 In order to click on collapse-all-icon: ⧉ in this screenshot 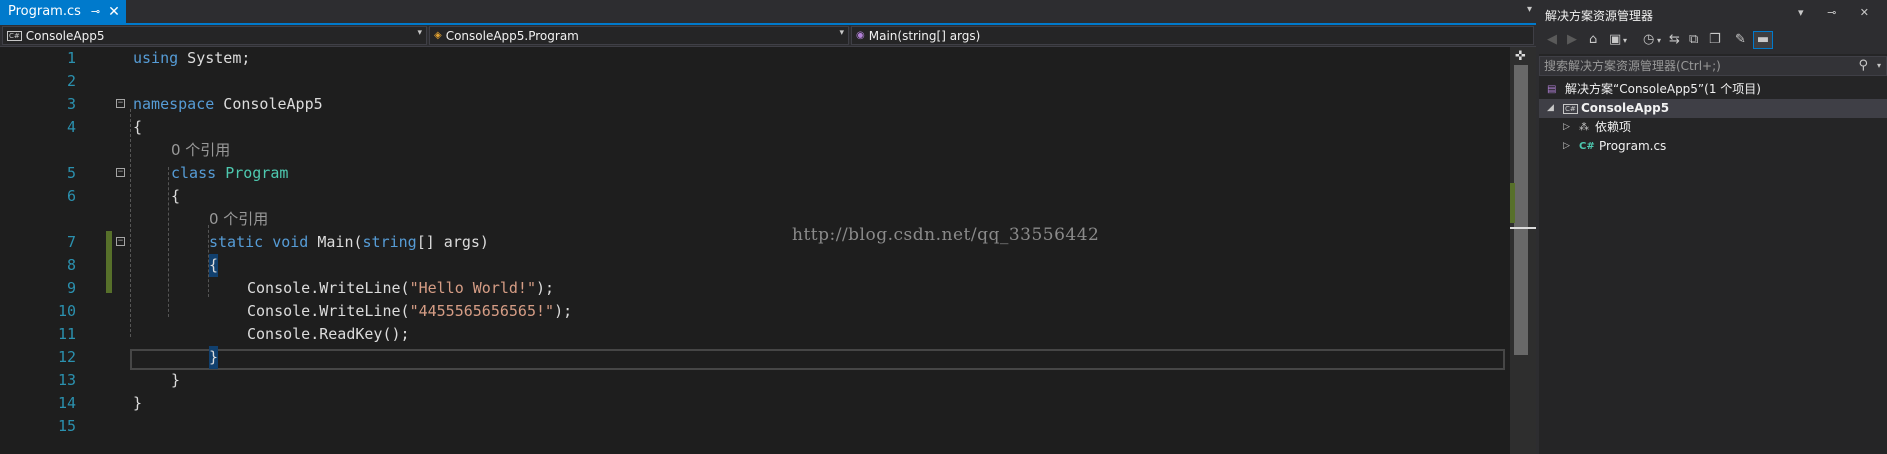, I will do `click(1693, 39)`.